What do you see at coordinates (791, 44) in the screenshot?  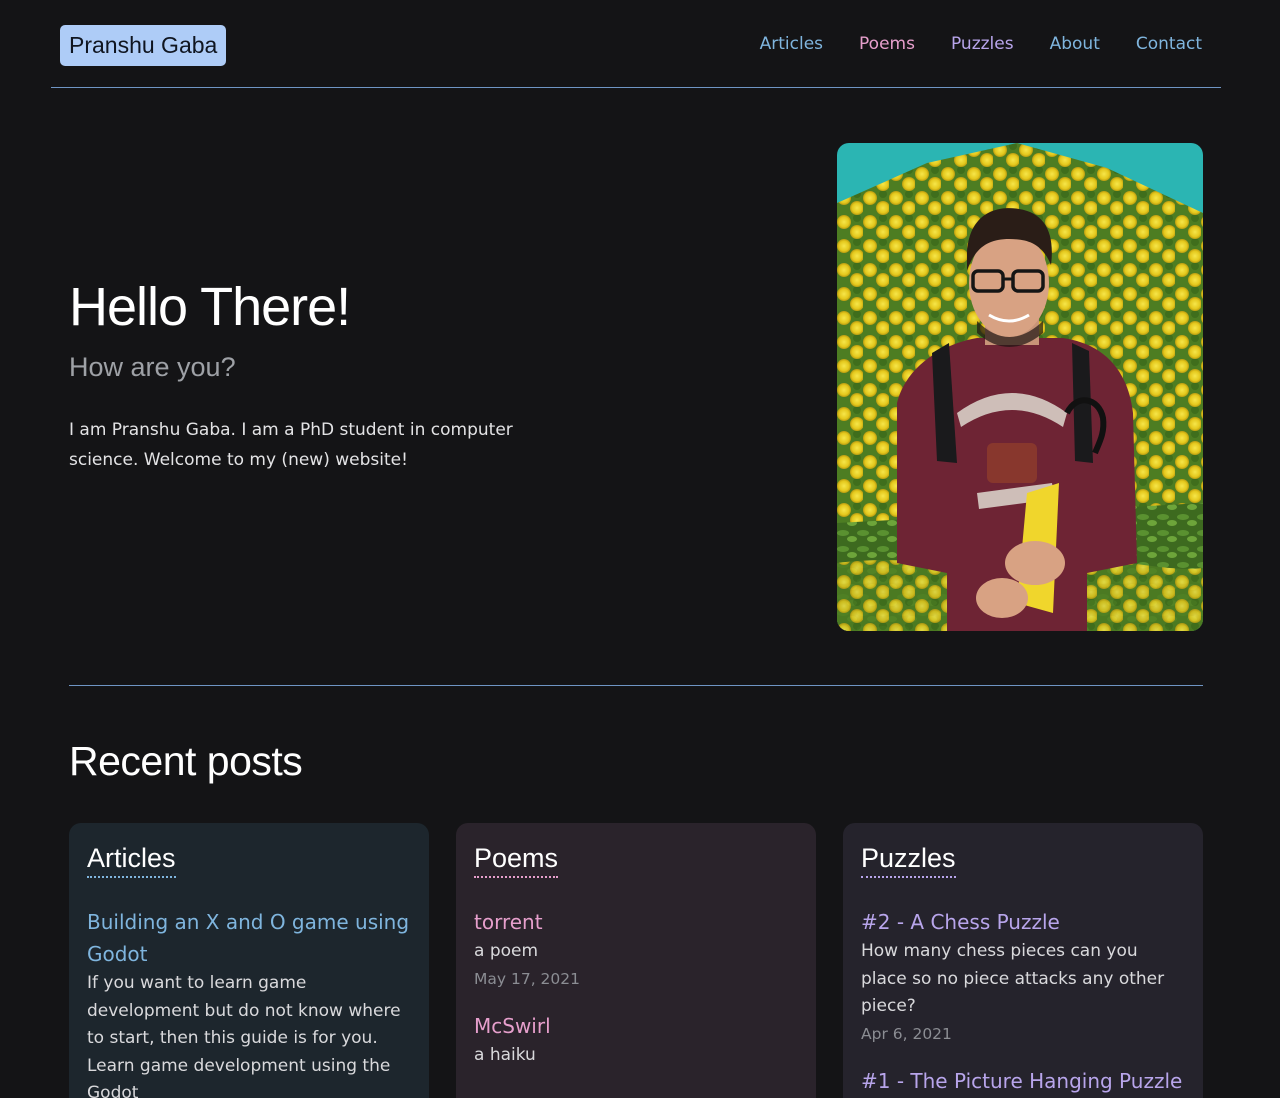 I see `nav-articles: Articles` at bounding box center [791, 44].